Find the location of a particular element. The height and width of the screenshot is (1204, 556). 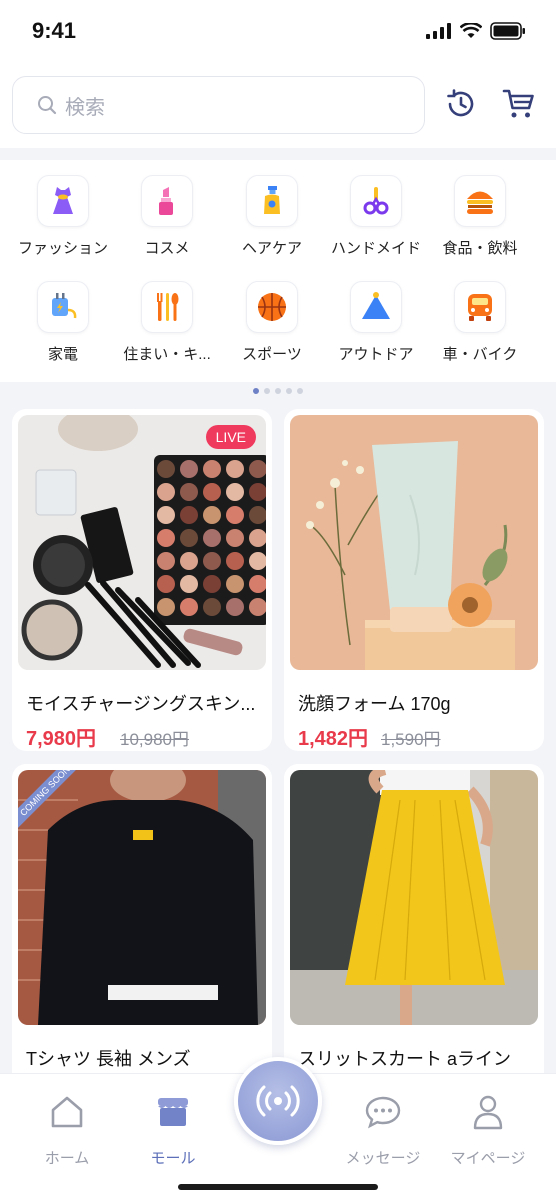

tab-messages: メッセージ is located at coordinates (383, 1130).